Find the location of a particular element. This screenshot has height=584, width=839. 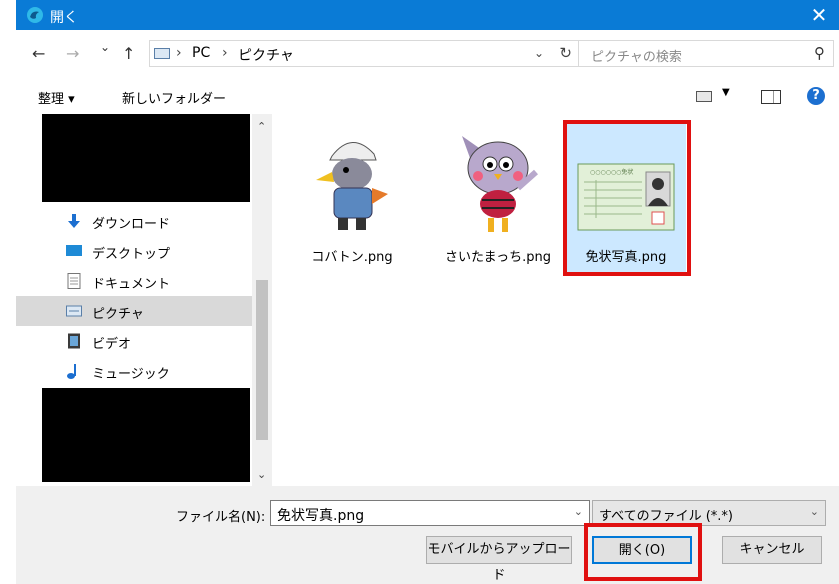

breadcrumb-pictures: ピクチャ is located at coordinates (266, 55).